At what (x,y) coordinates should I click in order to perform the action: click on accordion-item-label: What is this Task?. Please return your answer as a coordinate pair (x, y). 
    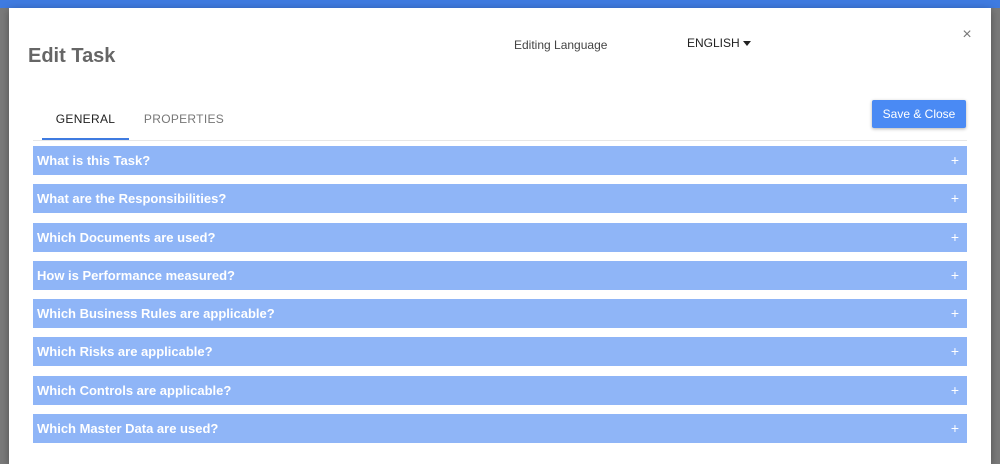
    Looking at the image, I should click on (94, 160).